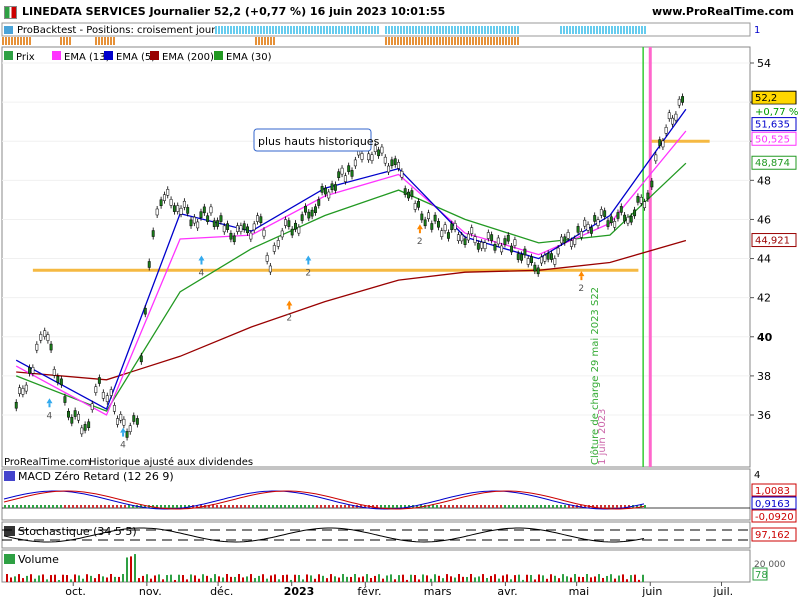 This screenshot has height=600, width=800. Describe the element at coordinates (49, 416) in the screenshot. I see `signal-count: 4` at that location.